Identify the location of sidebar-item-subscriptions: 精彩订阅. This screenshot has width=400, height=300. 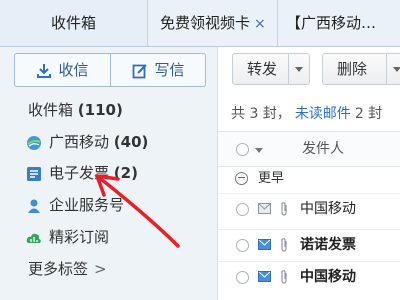
(108, 237).